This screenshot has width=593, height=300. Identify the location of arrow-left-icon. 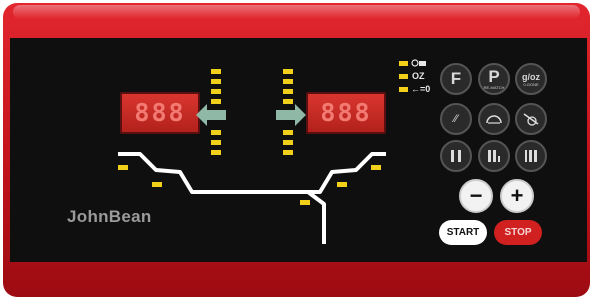
(211, 115).